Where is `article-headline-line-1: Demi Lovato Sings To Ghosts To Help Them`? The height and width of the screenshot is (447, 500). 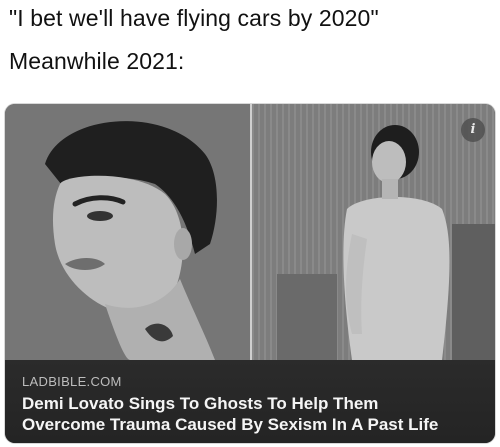
article-headline-line-1: Demi Lovato Sings To Ghosts To Help Them is located at coordinates (200, 403).